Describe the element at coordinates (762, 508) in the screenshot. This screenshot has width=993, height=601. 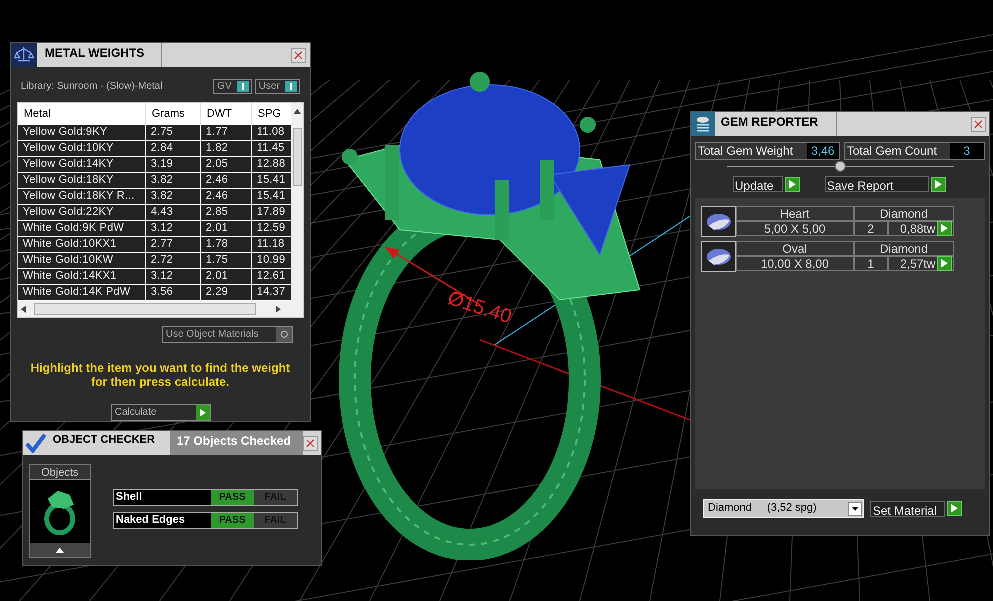
I see `dropdown-value: Diamond (3,52 spg)` at that location.